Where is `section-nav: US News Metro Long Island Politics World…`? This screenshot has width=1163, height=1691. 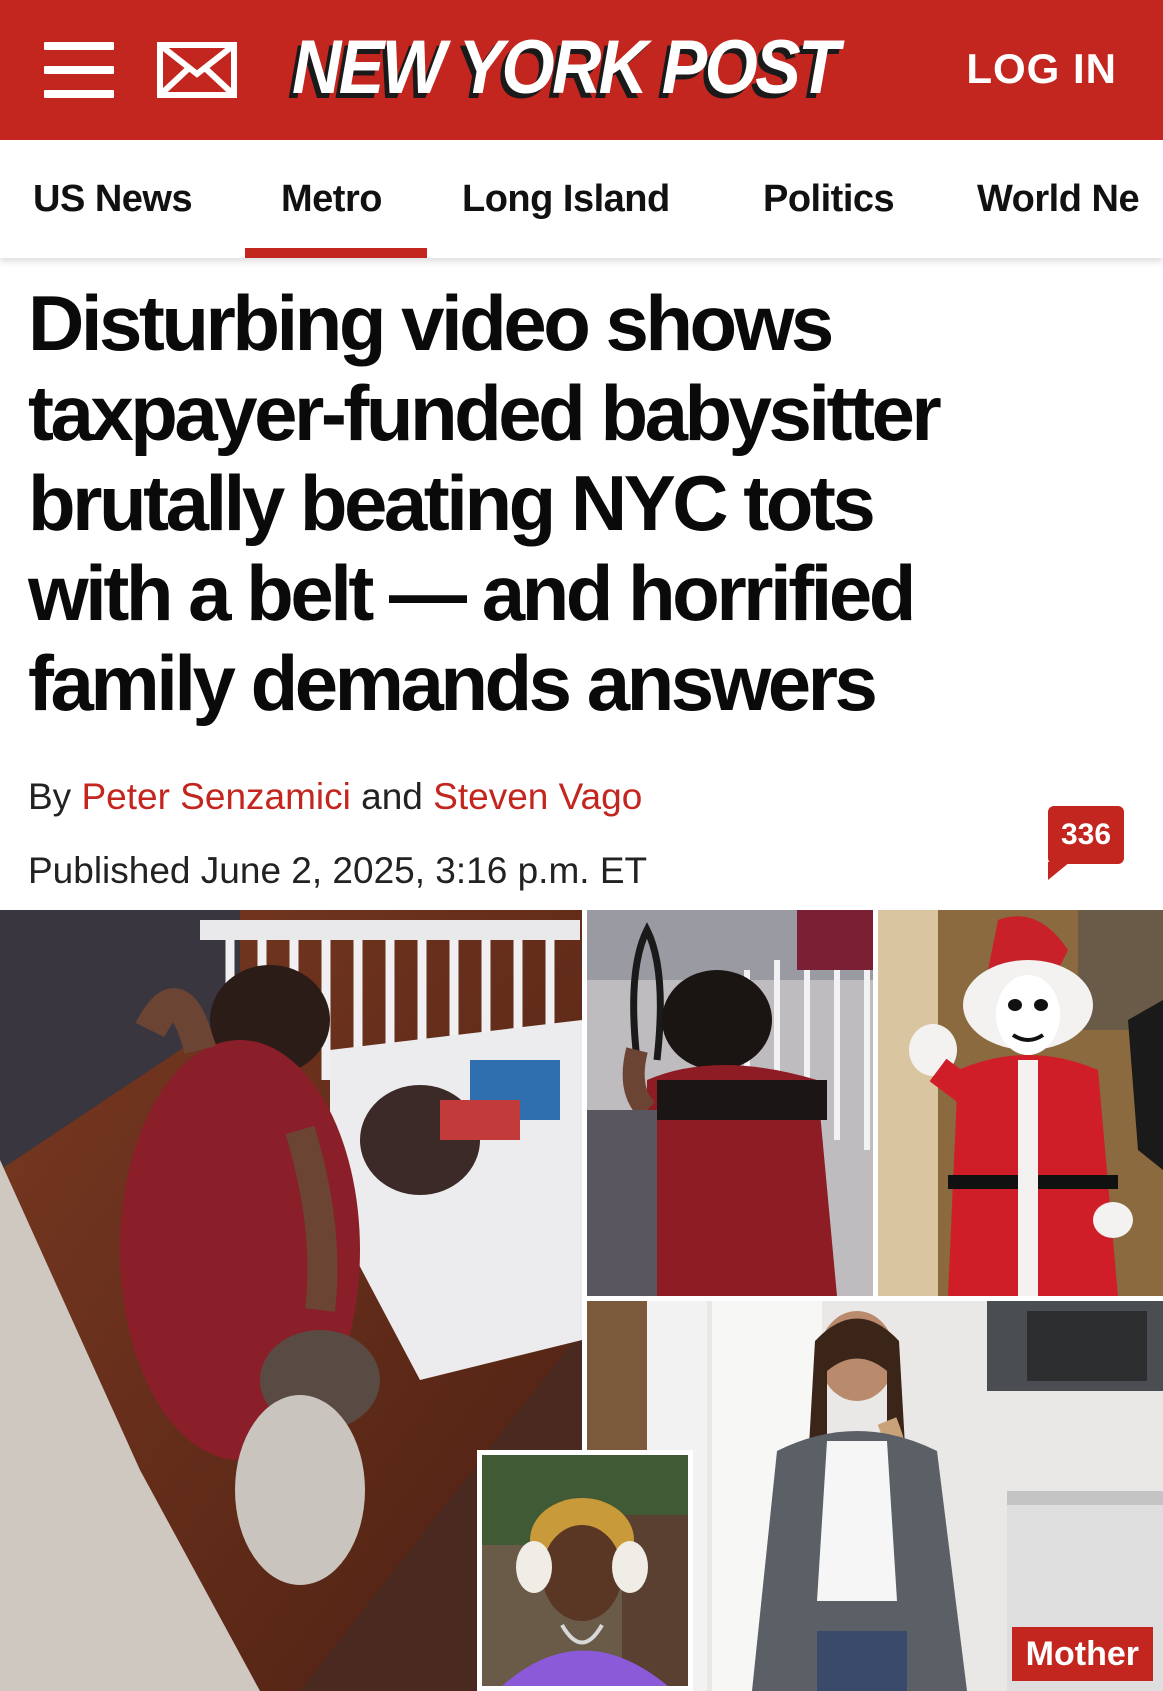
section-nav: US News Metro Long Island Politics World… is located at coordinates (581, 199).